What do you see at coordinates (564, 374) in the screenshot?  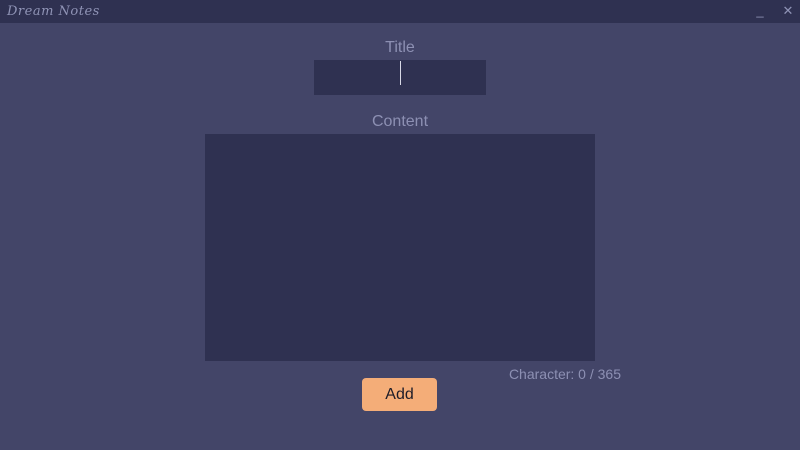 I see `character-counter: Character: 0 / 365` at bounding box center [564, 374].